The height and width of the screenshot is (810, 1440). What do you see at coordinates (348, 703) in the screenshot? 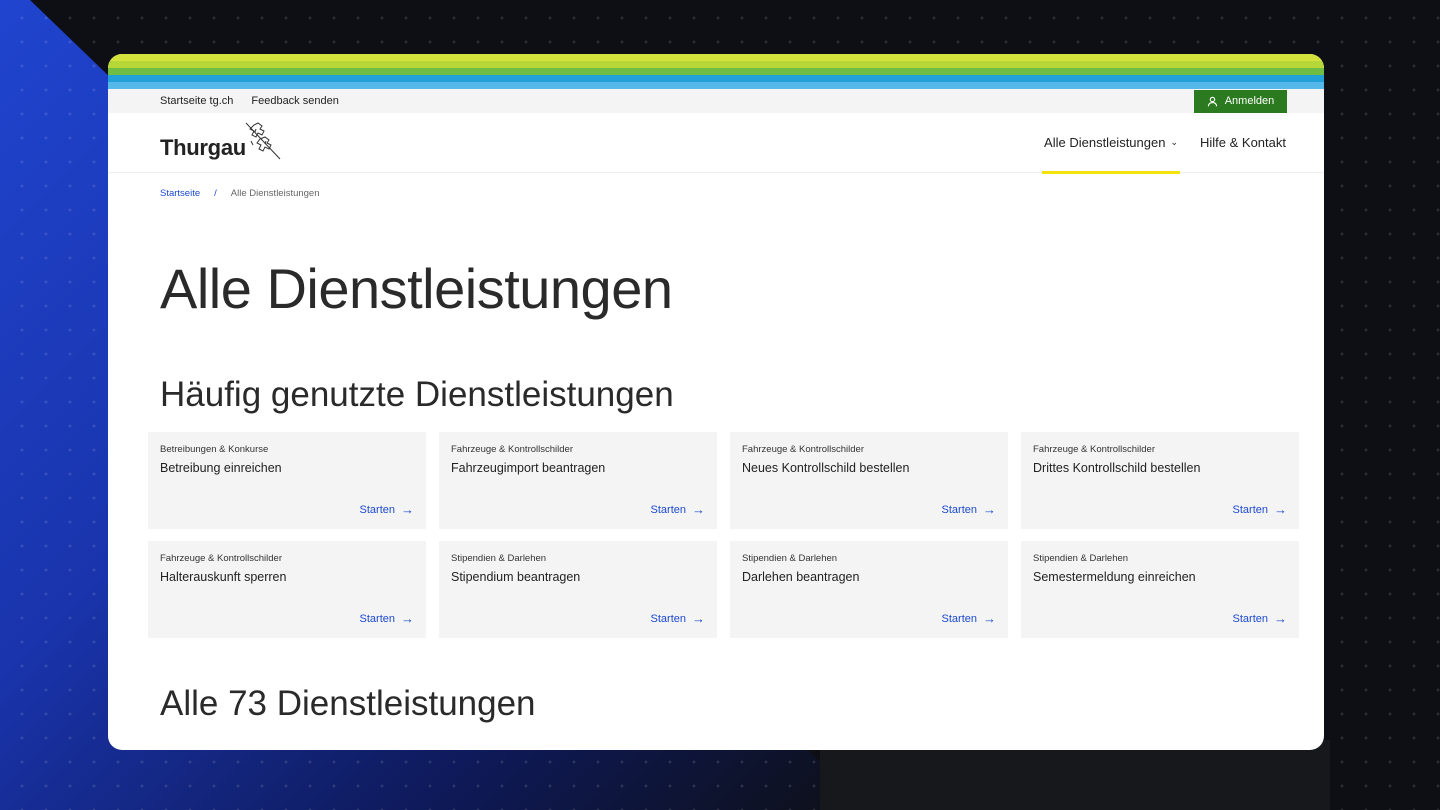
I see `section-title-all: Alle 73 Dienstleistungen` at bounding box center [348, 703].